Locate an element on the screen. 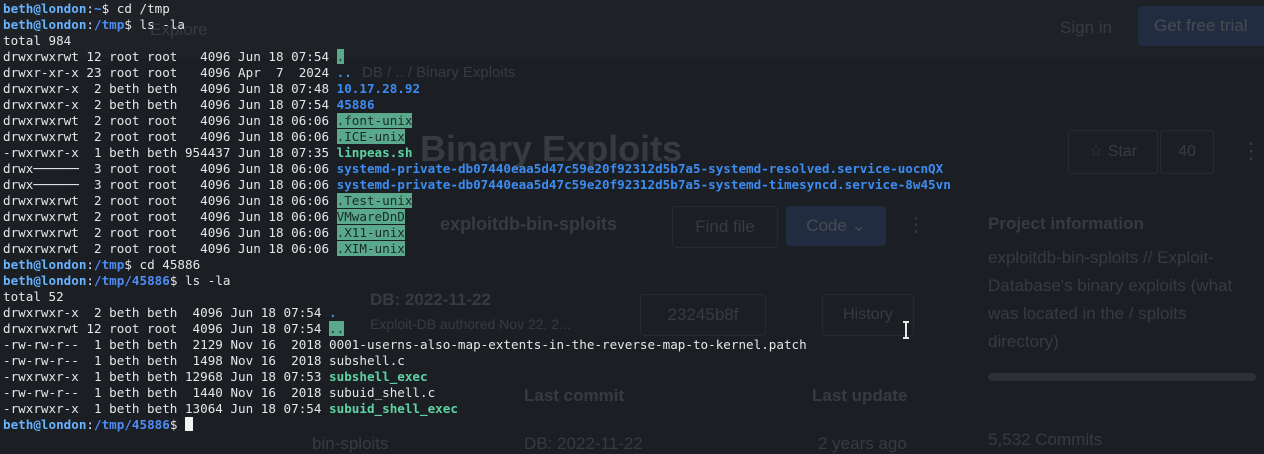  file-name: 45886 is located at coordinates (355, 104).